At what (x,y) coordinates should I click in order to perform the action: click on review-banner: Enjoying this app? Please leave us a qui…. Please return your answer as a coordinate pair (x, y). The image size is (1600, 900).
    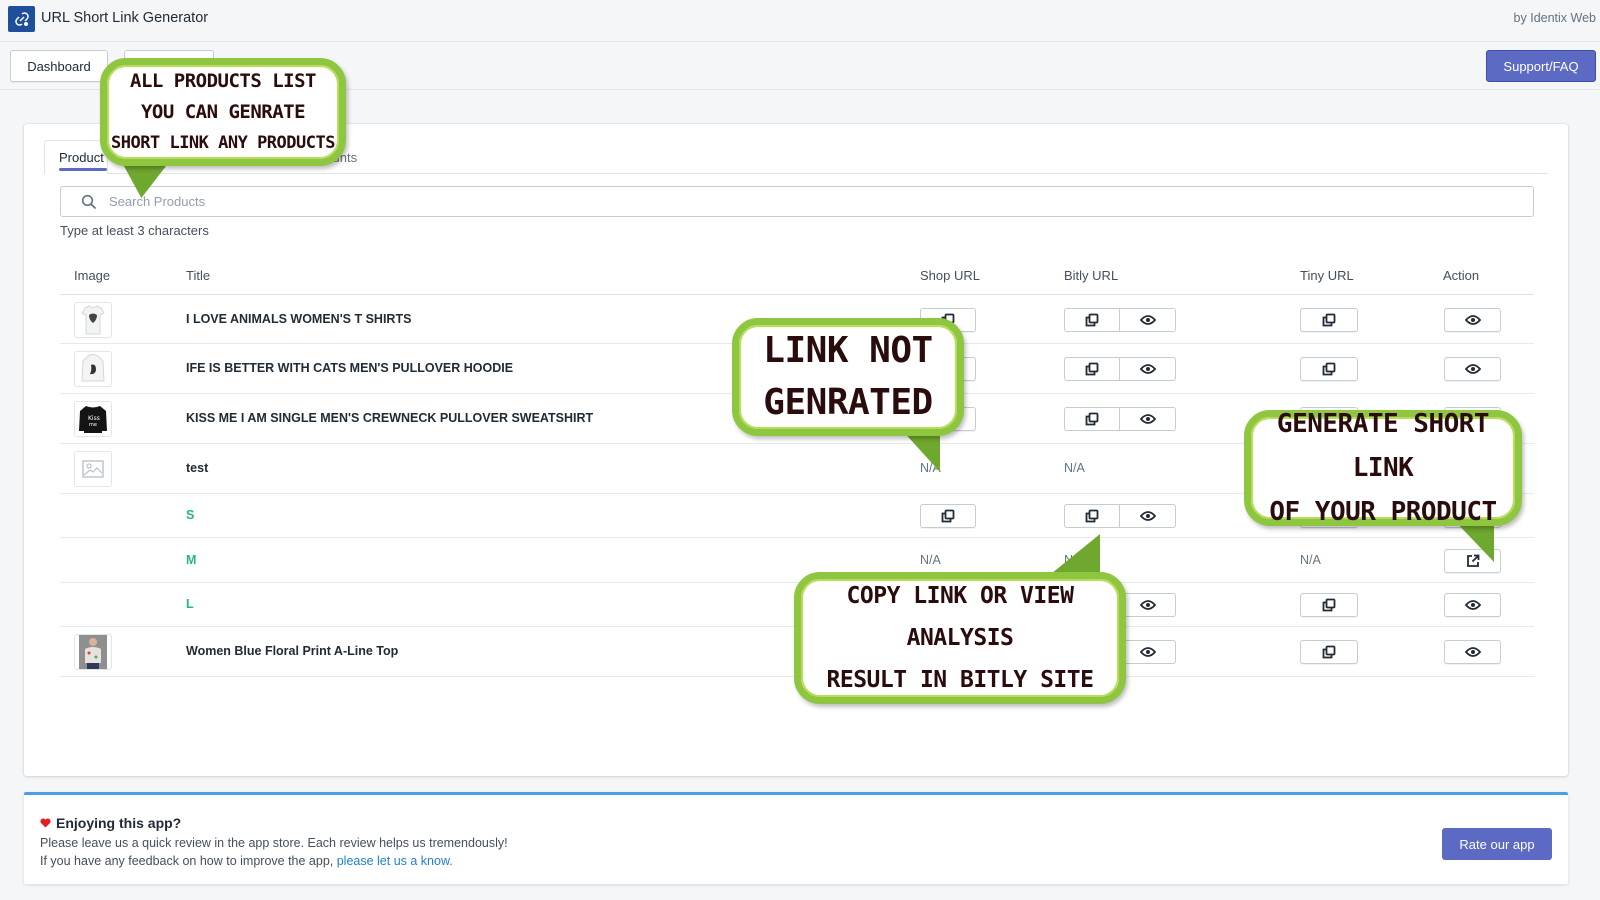
    Looking at the image, I should click on (796, 838).